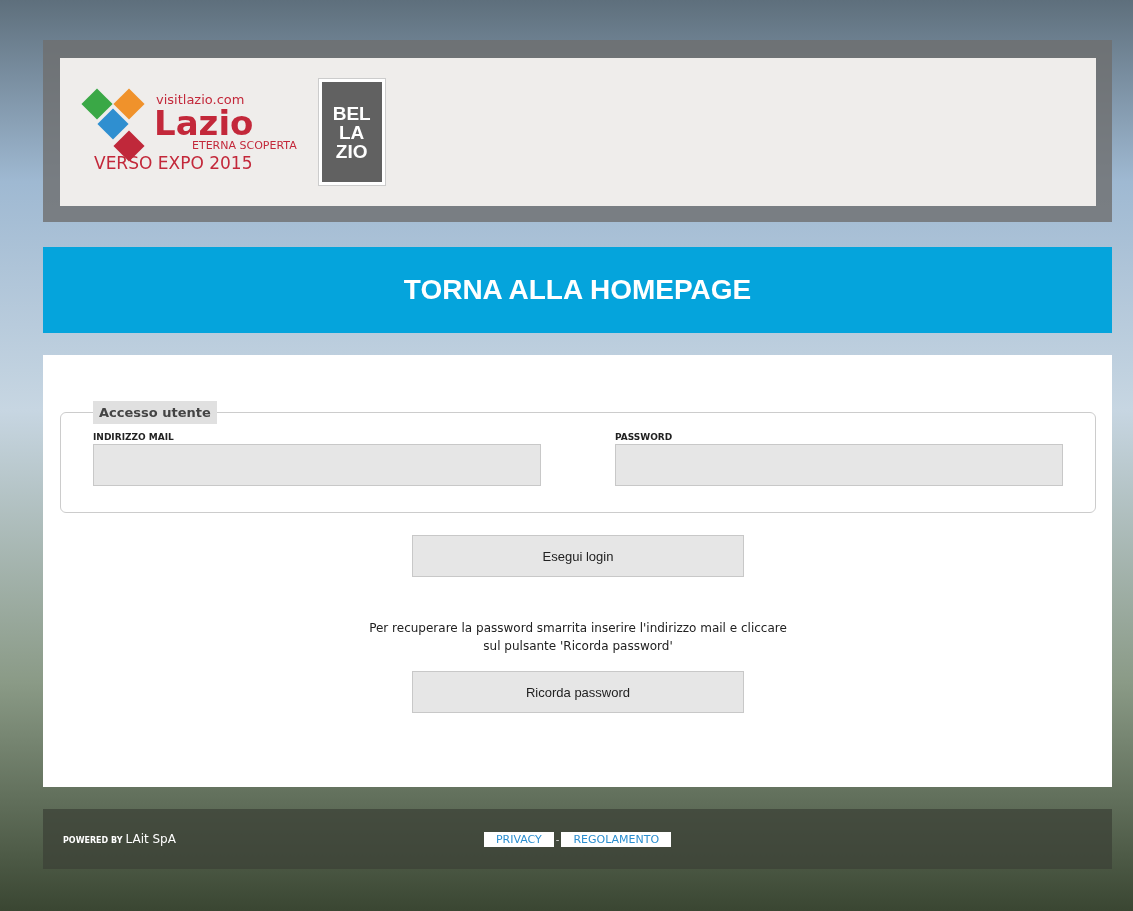 This screenshot has width=1133, height=911. I want to click on powered-by-text: POWERED BY, so click(93, 840).